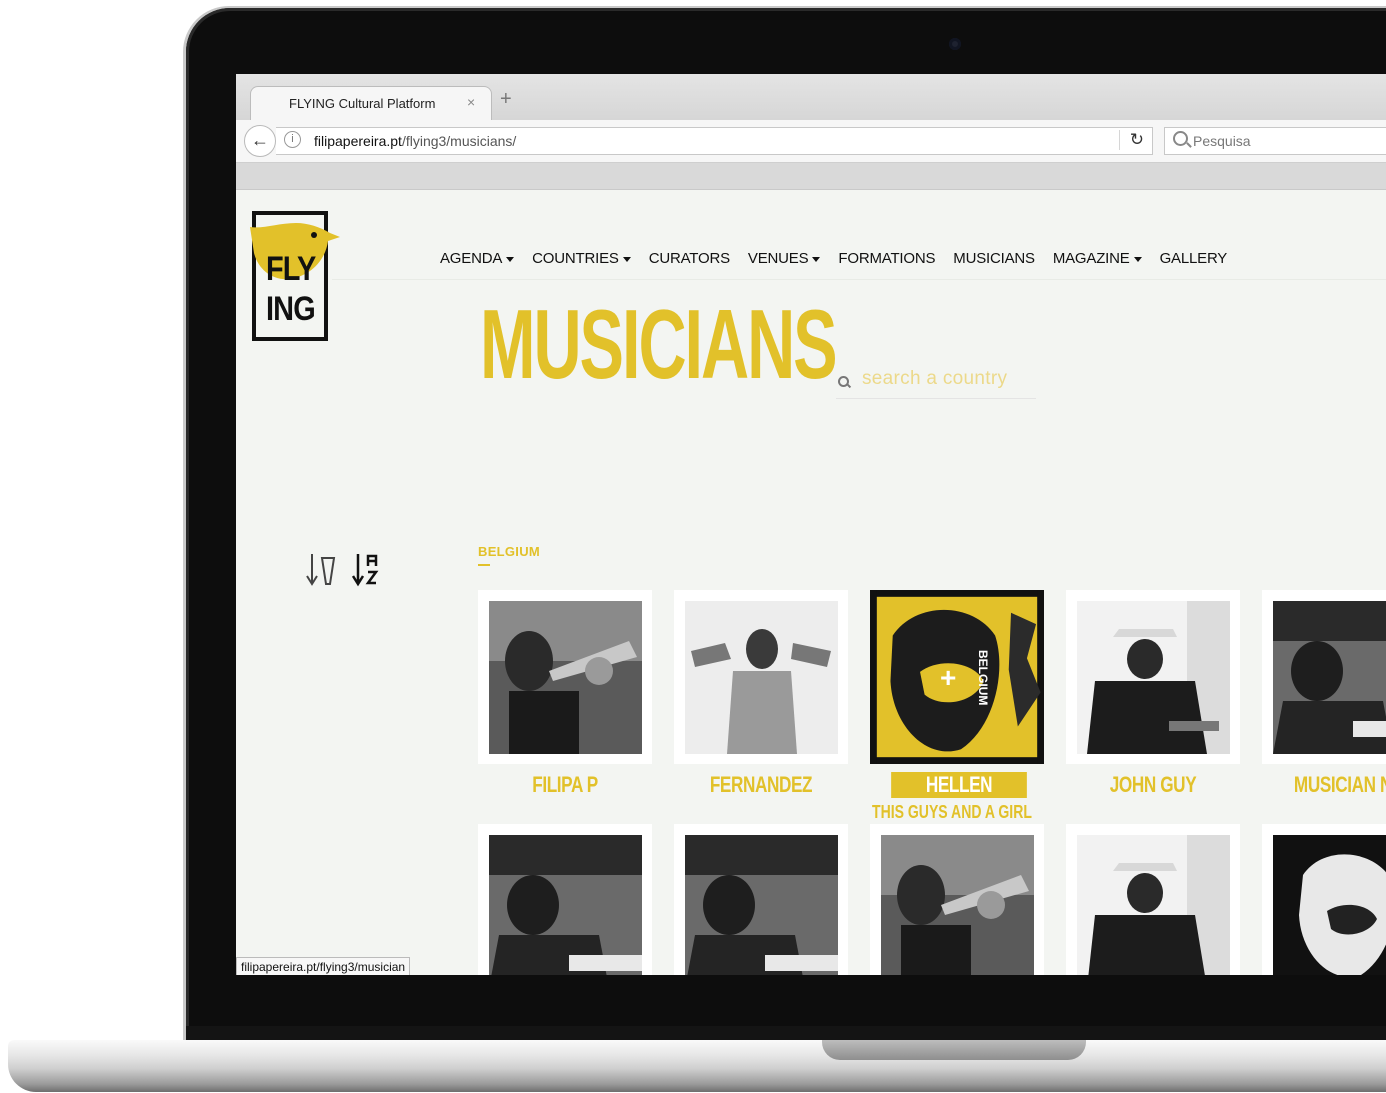 The image size is (1386, 1093). What do you see at coordinates (1091, 258) in the screenshot?
I see `menu-label: MAGAZINE` at bounding box center [1091, 258].